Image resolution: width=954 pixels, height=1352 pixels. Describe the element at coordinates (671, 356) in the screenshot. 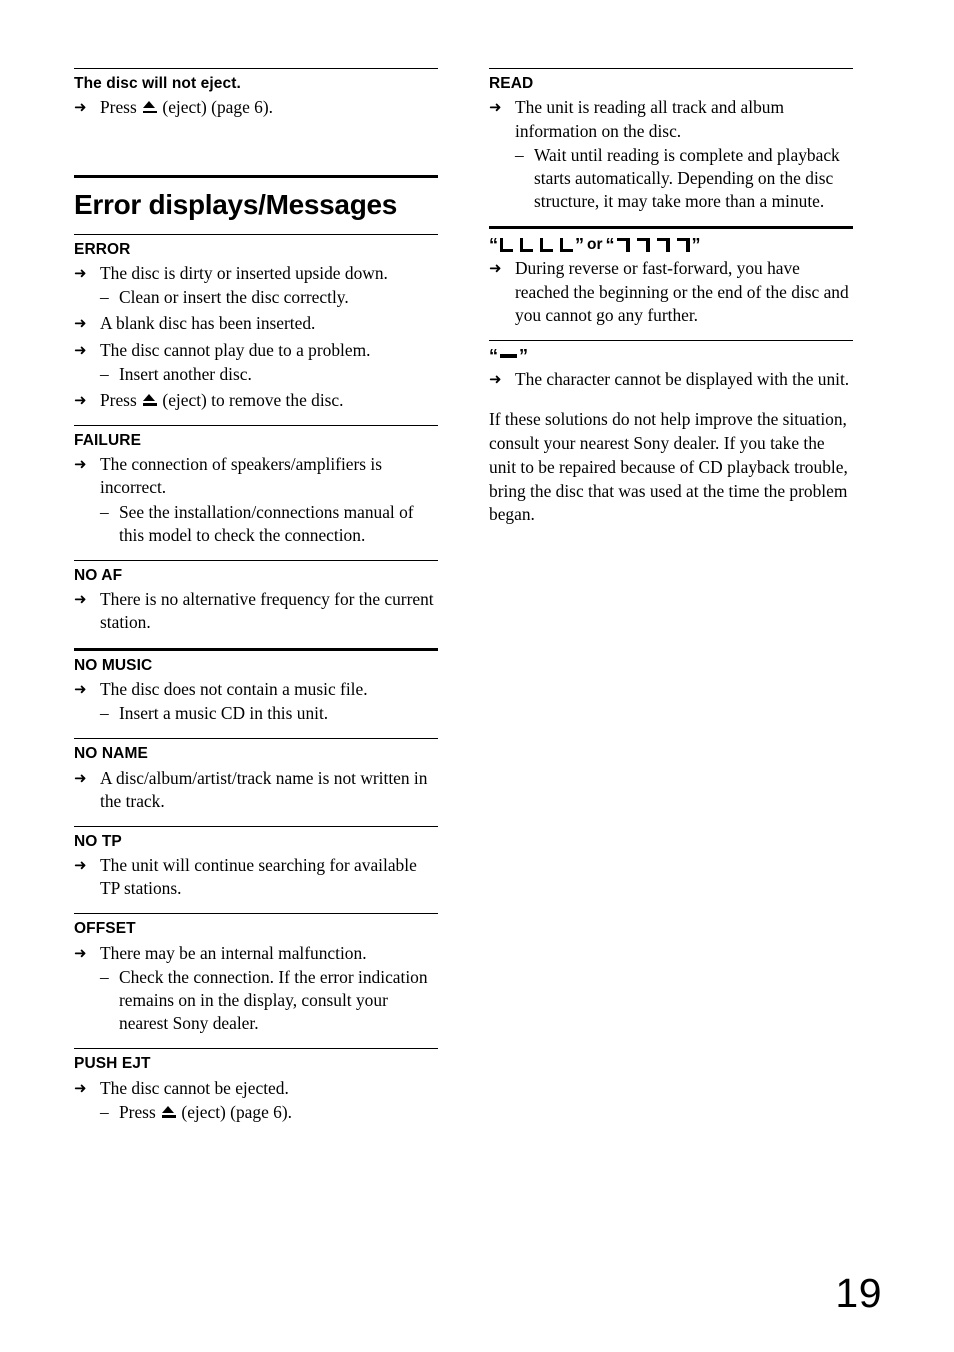

I see `section-heading-bar-glyph: “ ”` at that location.